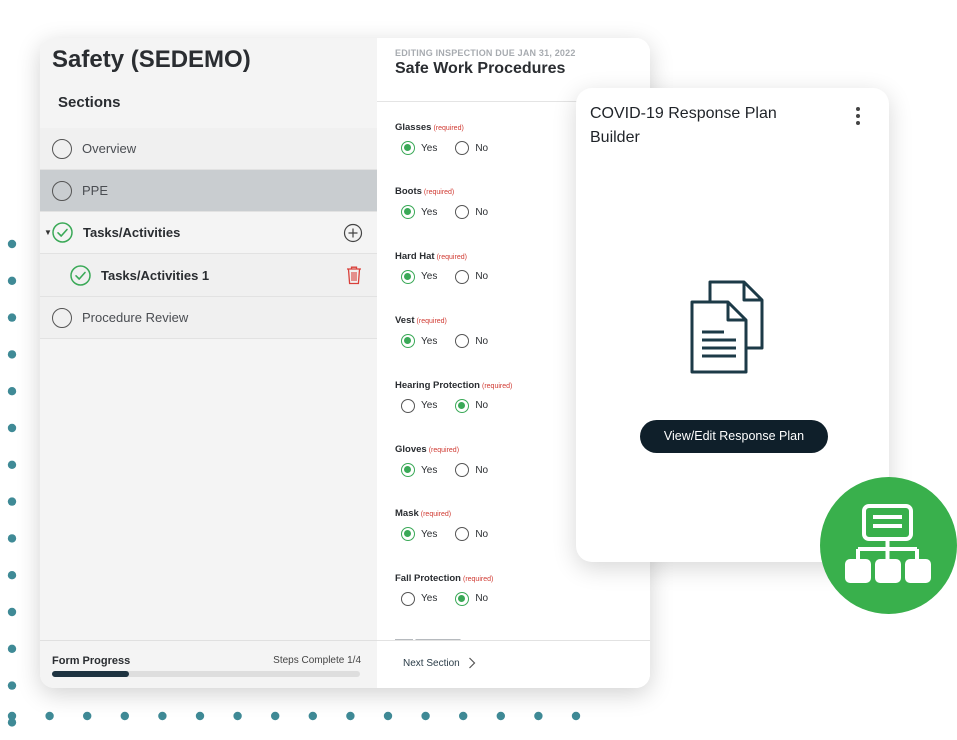 This screenshot has width=957, height=740. What do you see at coordinates (354, 275) in the screenshot?
I see `trash-icon` at bounding box center [354, 275].